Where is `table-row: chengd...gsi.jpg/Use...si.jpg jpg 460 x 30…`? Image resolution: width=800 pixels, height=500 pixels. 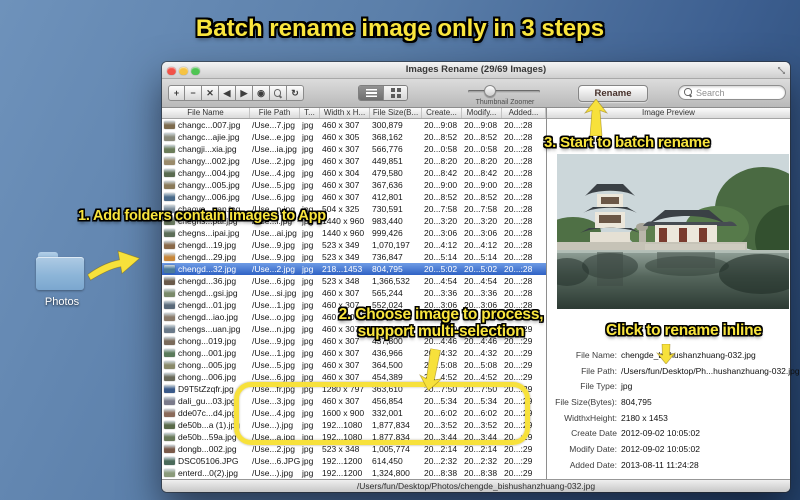 table-row: chengd...gsi.jpg/Use...si.jpg jpg 460 x 30… is located at coordinates (354, 293).